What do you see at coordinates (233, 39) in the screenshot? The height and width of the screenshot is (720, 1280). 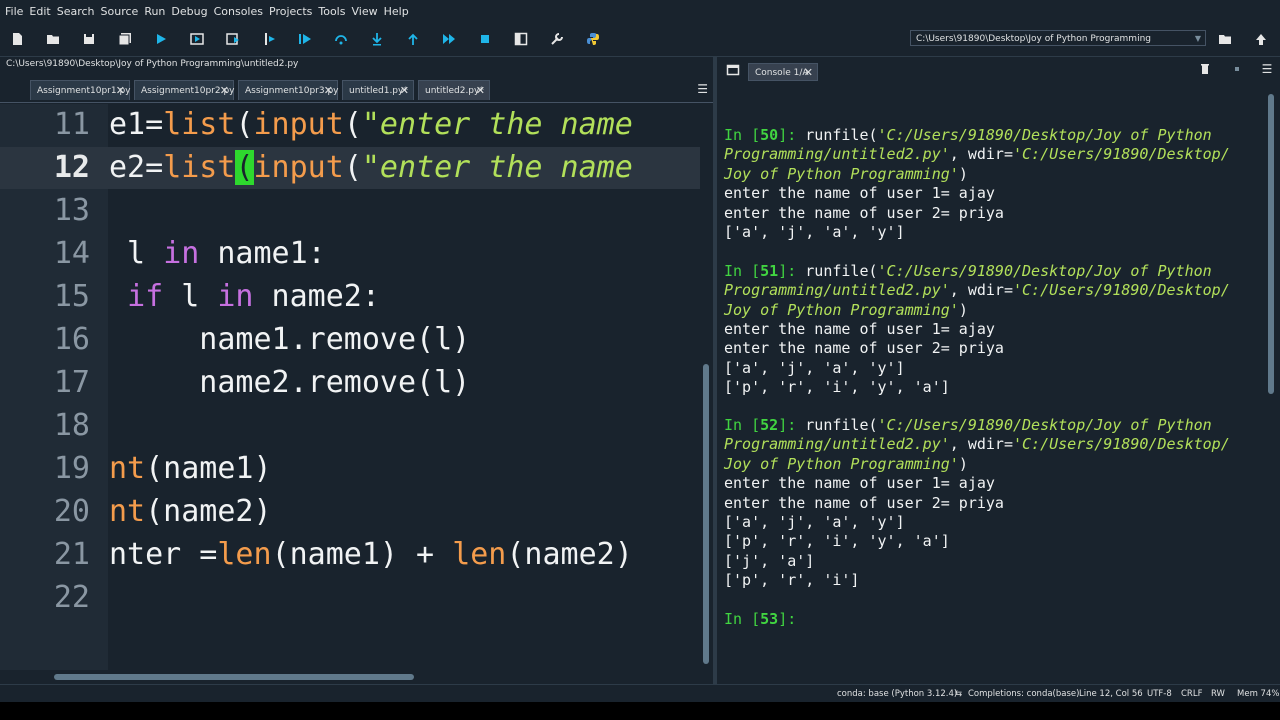 I see `run-cell-advance-icon` at bounding box center [233, 39].